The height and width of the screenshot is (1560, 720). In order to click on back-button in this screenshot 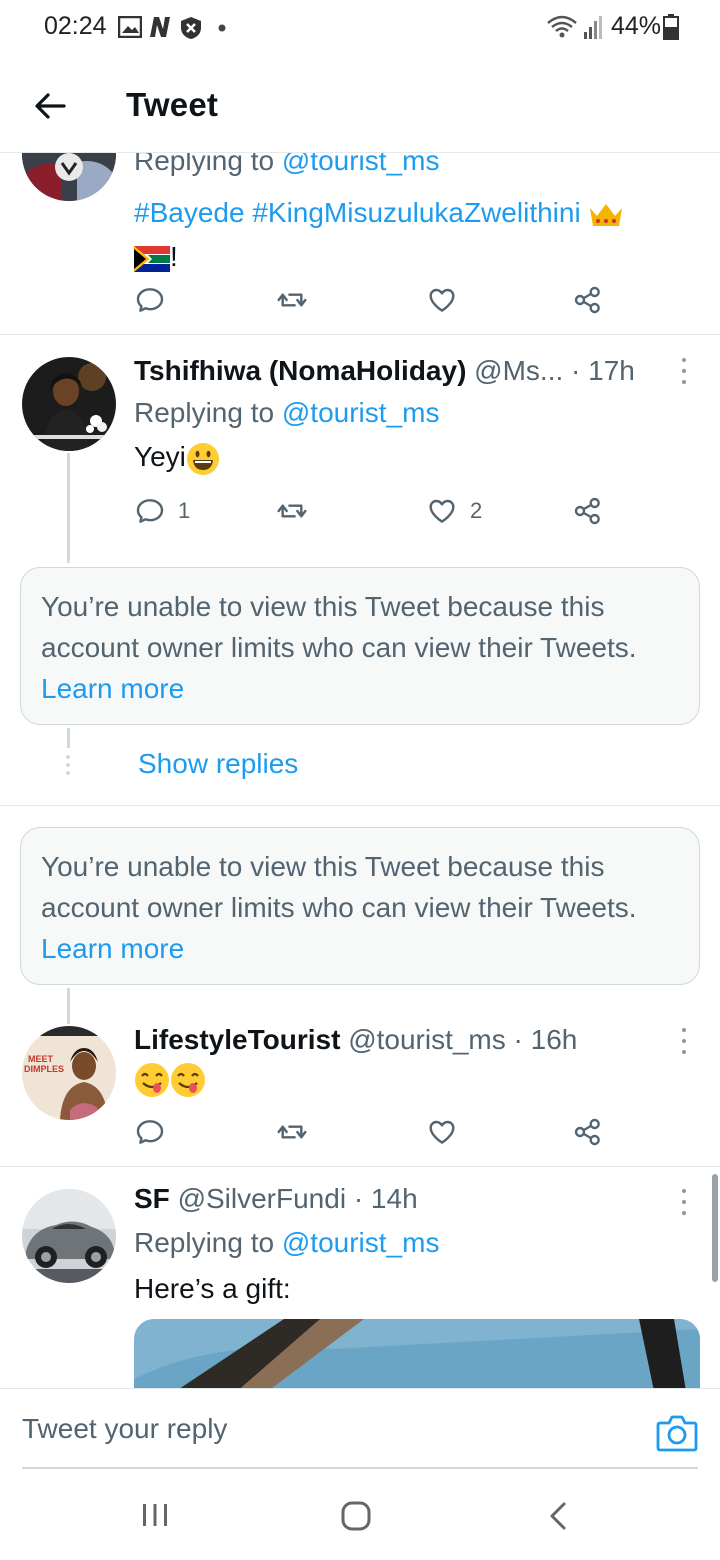, I will do `click(50, 106)`.